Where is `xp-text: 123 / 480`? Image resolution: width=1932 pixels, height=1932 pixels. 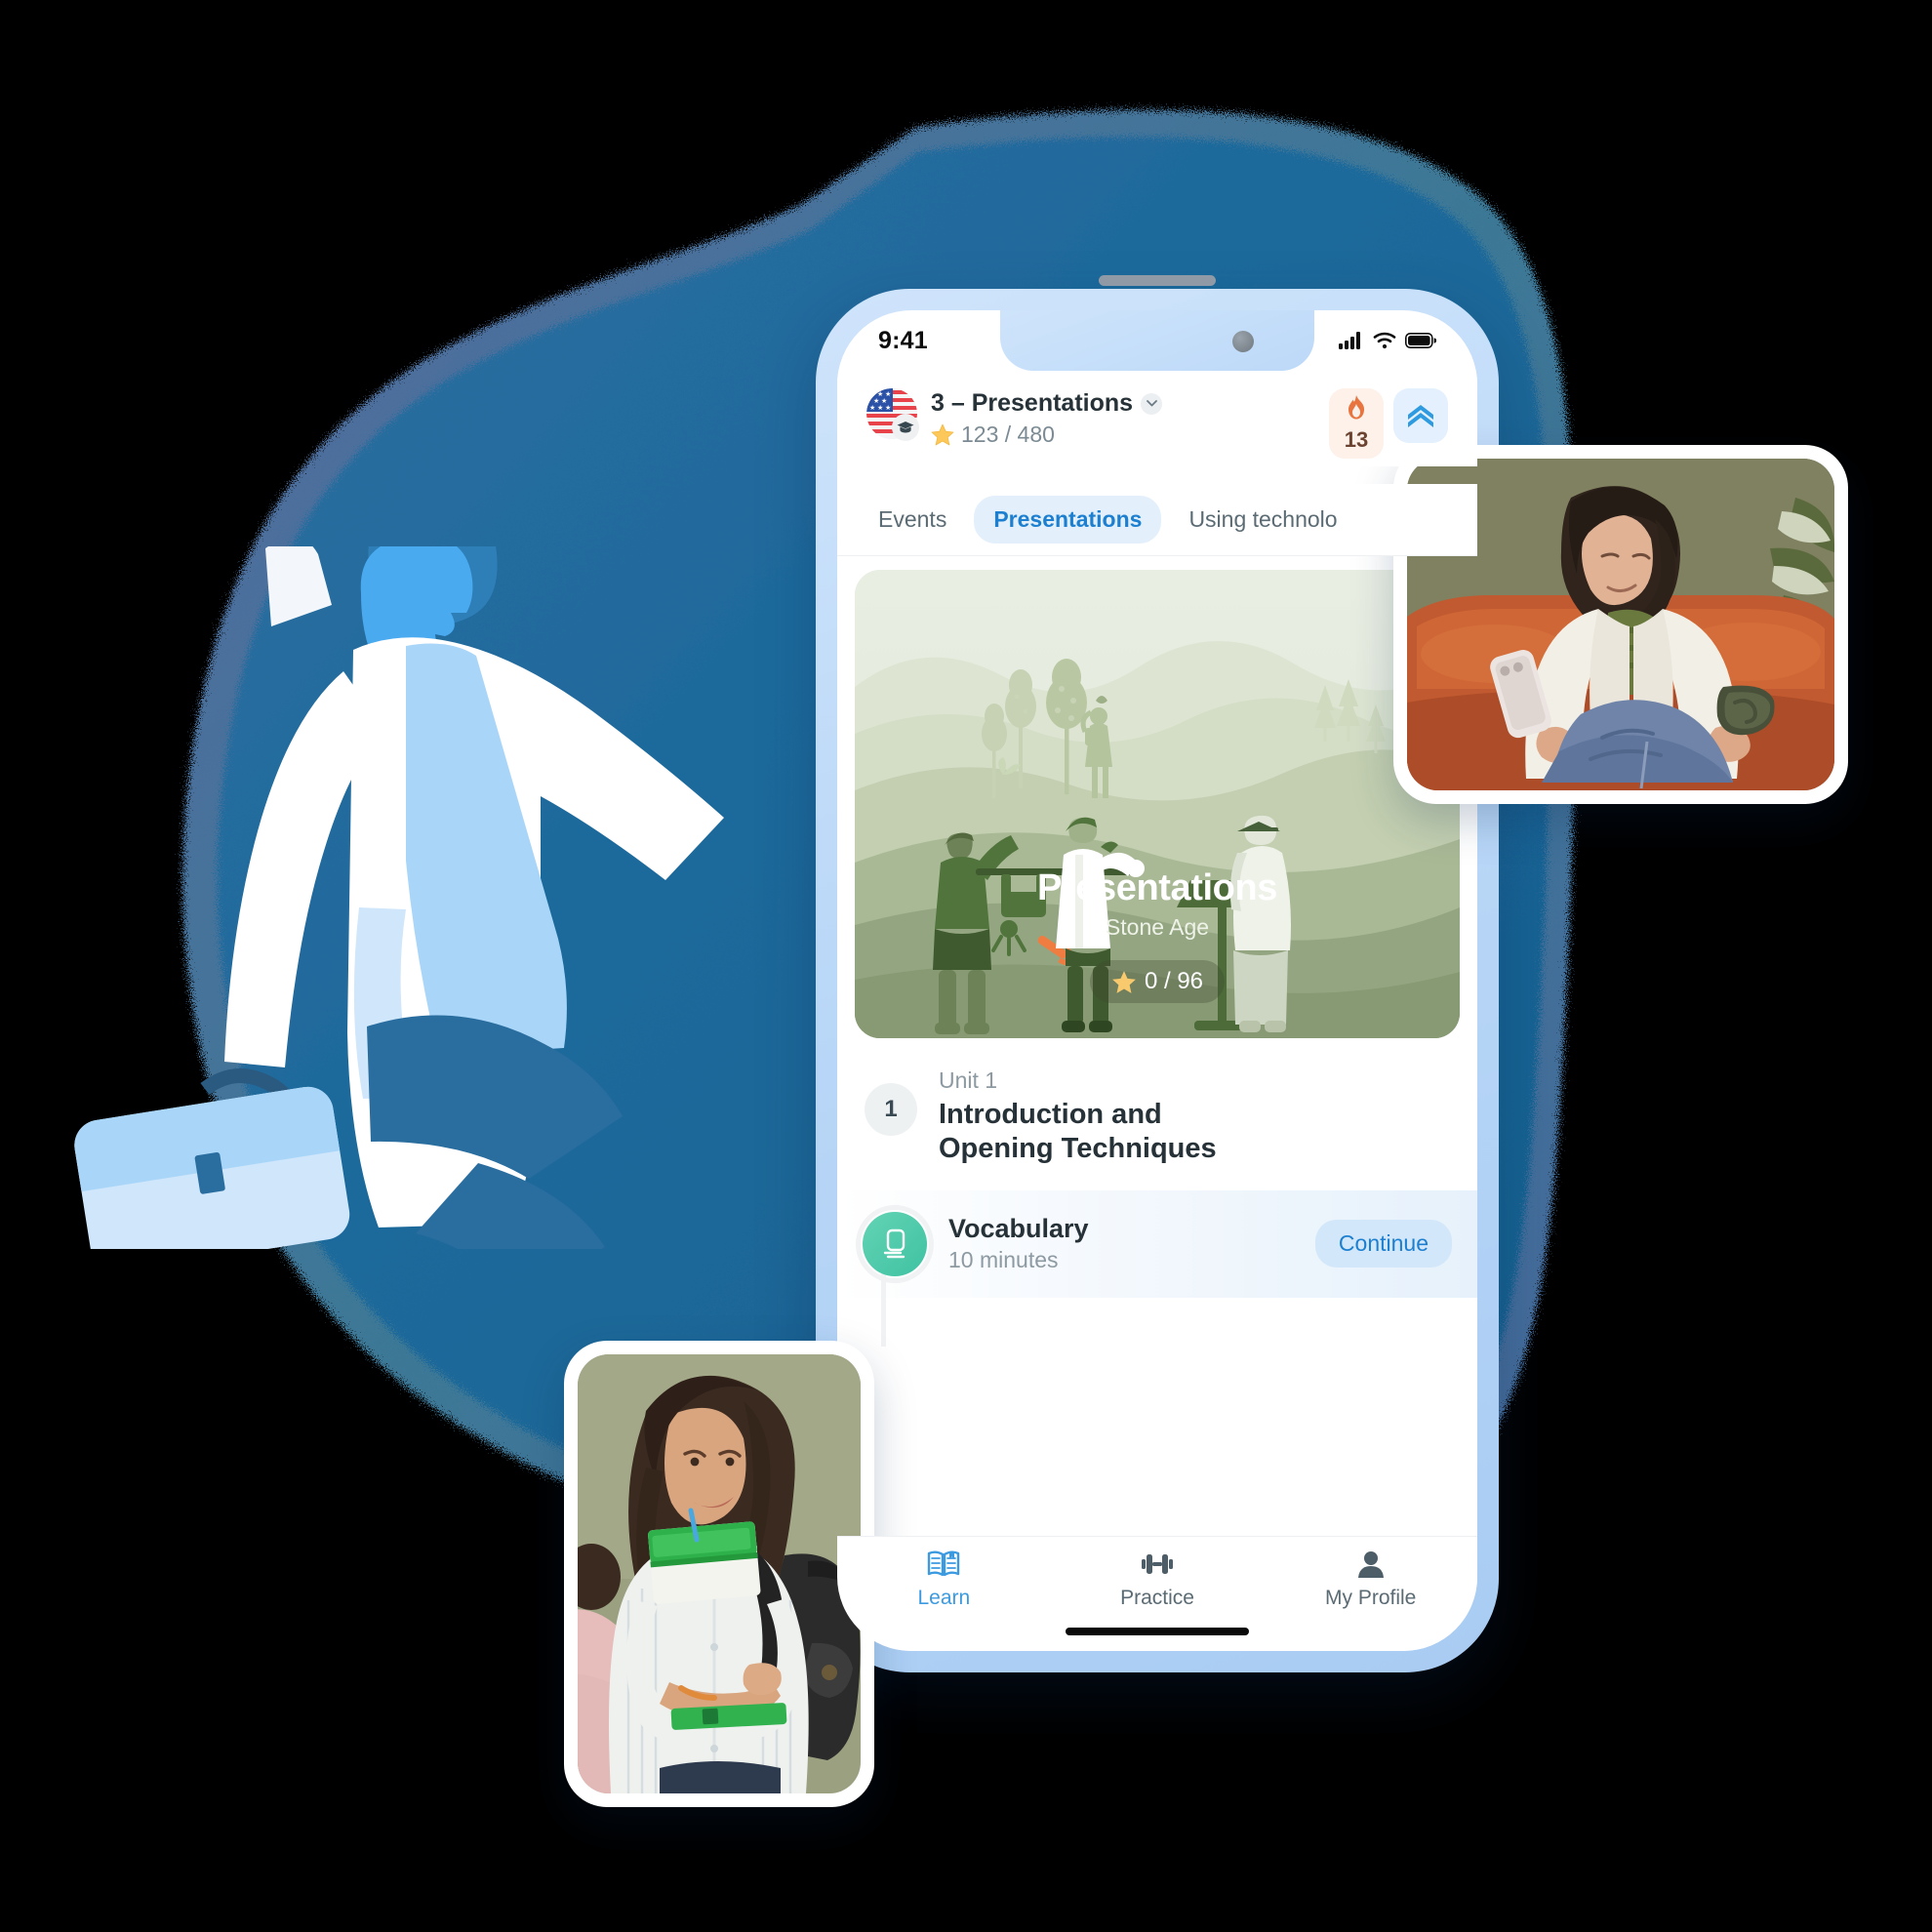
xp-text: 123 / 480 is located at coordinates (1008, 434).